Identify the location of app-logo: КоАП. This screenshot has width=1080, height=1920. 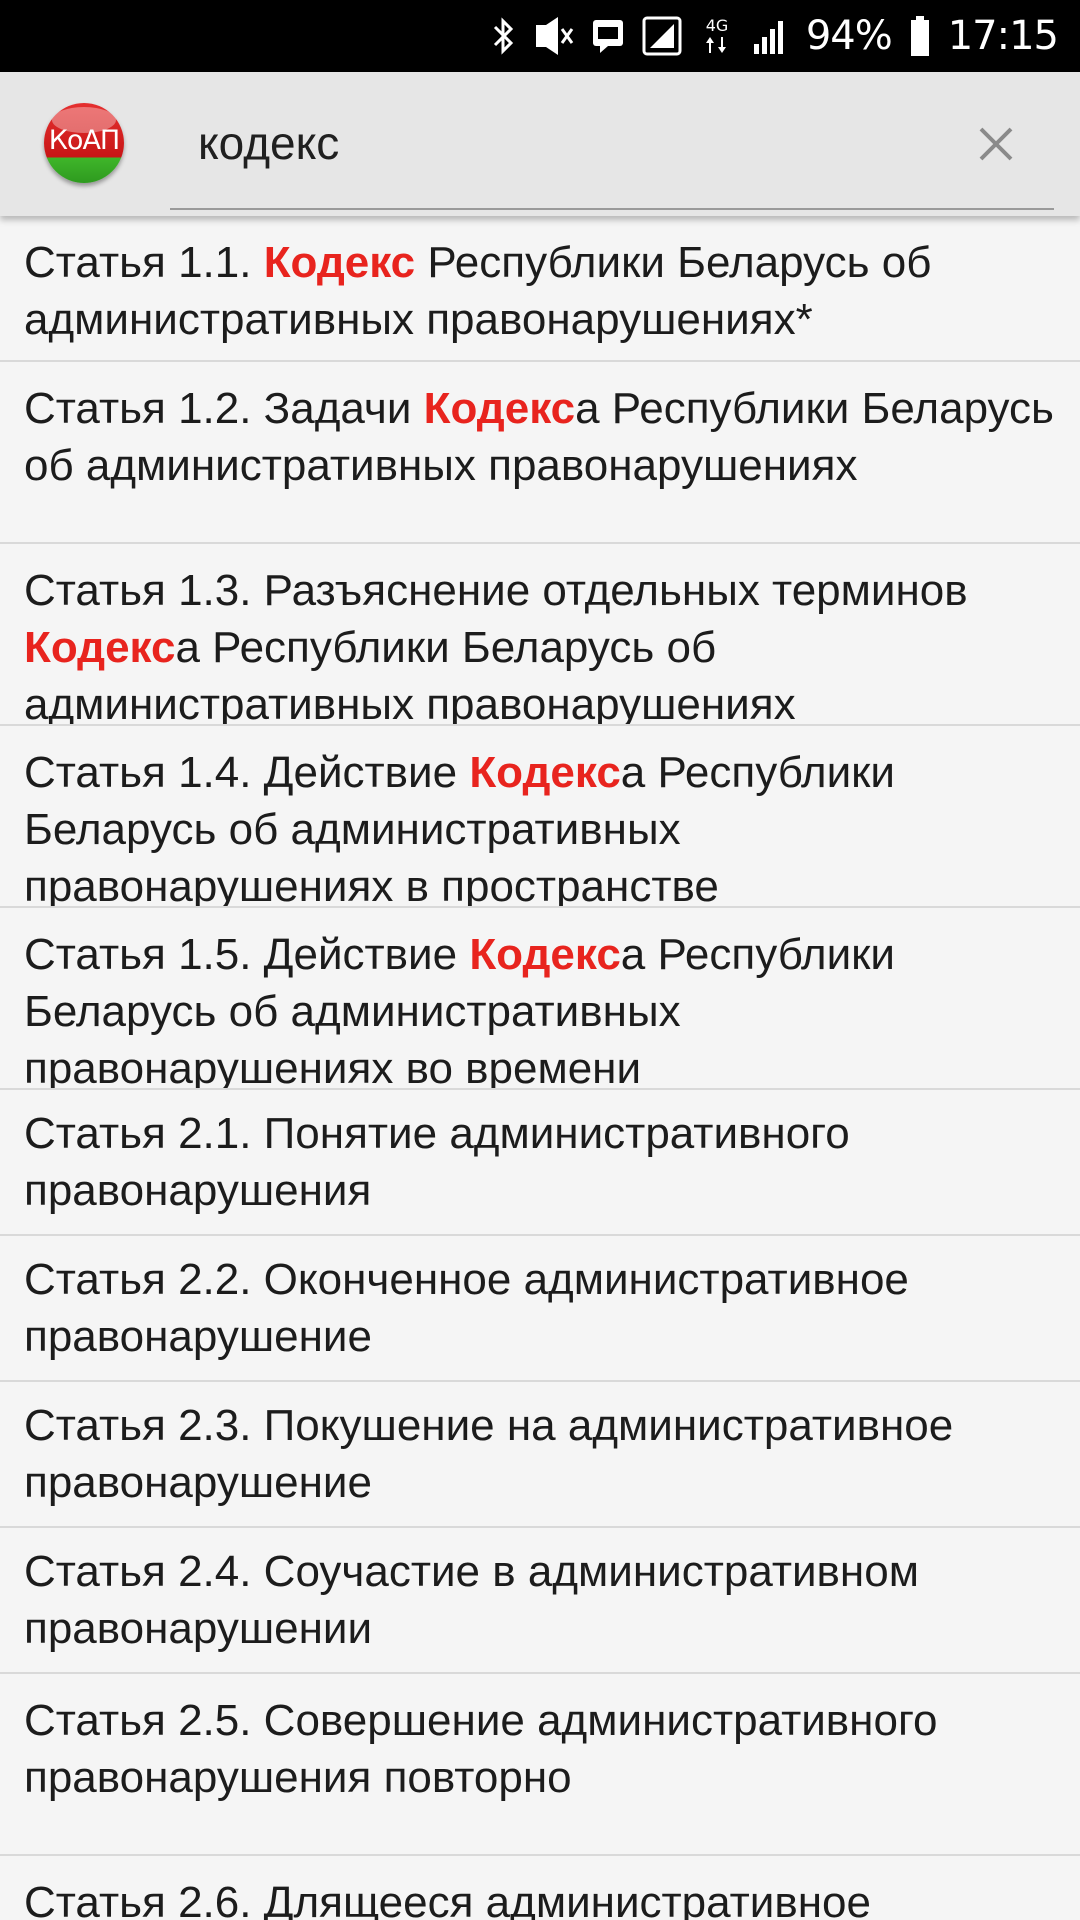
(84, 143).